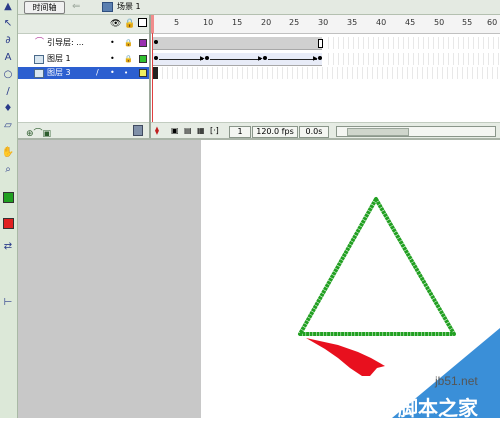 Image resolution: width=500 pixels, height=421 pixels. What do you see at coordinates (456, 381) in the screenshot?
I see `watermark-domain: jb51.net` at bounding box center [456, 381].